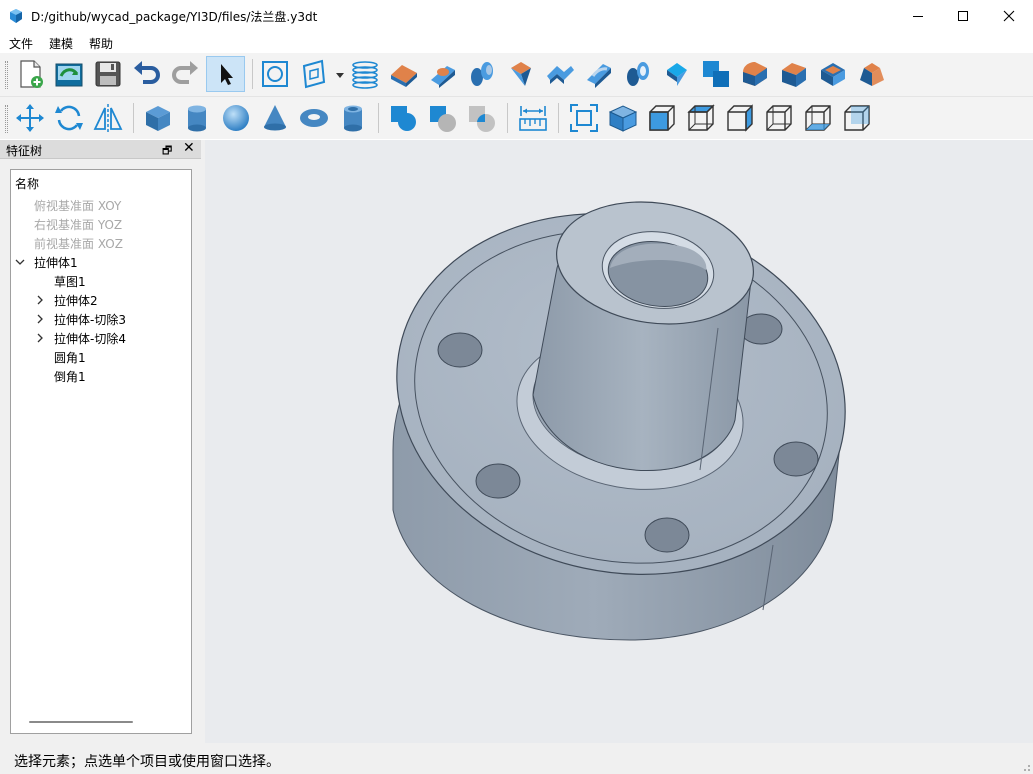 This screenshot has width=1033, height=774. Describe the element at coordinates (701, 118) in the screenshot. I see `view-top-button` at that location.